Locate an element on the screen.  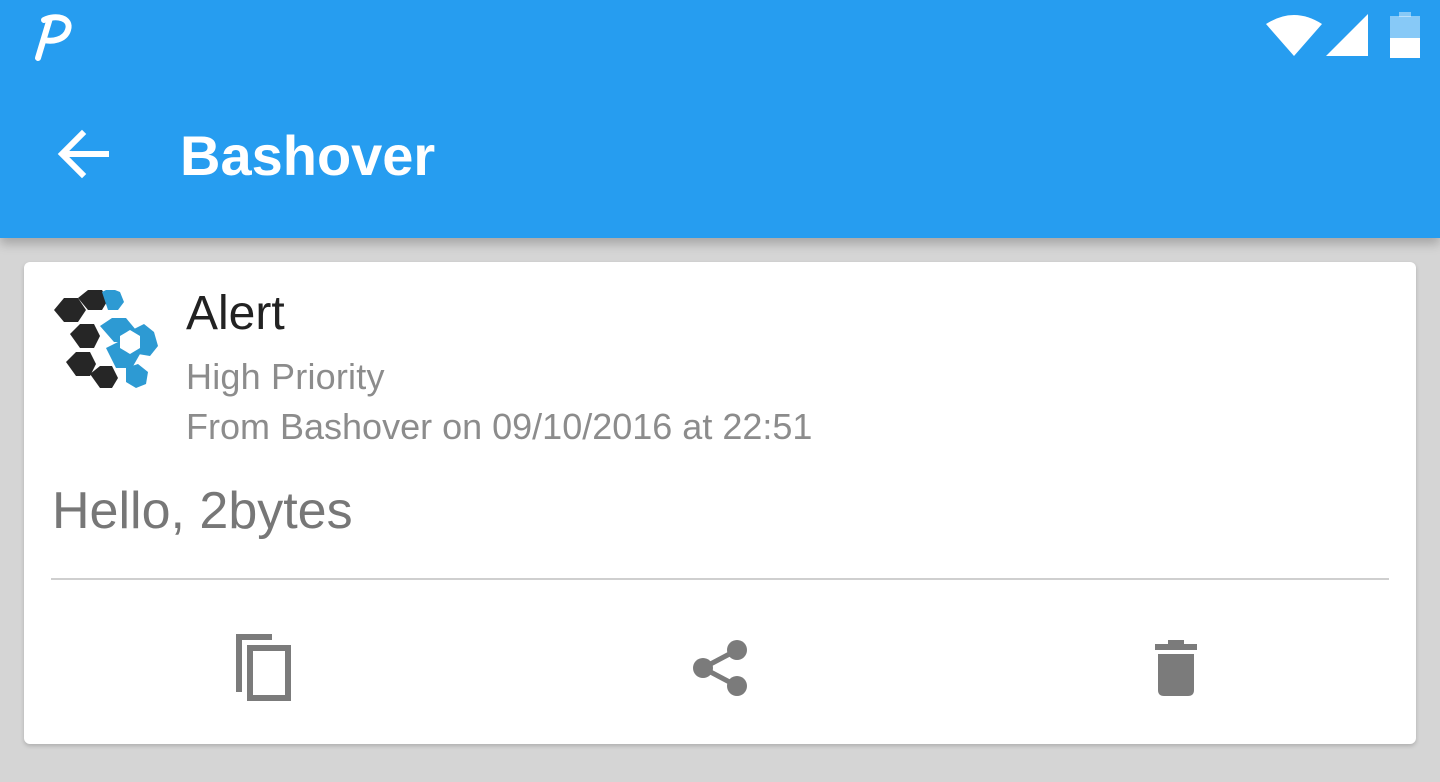
message-priority: High Priority is located at coordinates (285, 376).